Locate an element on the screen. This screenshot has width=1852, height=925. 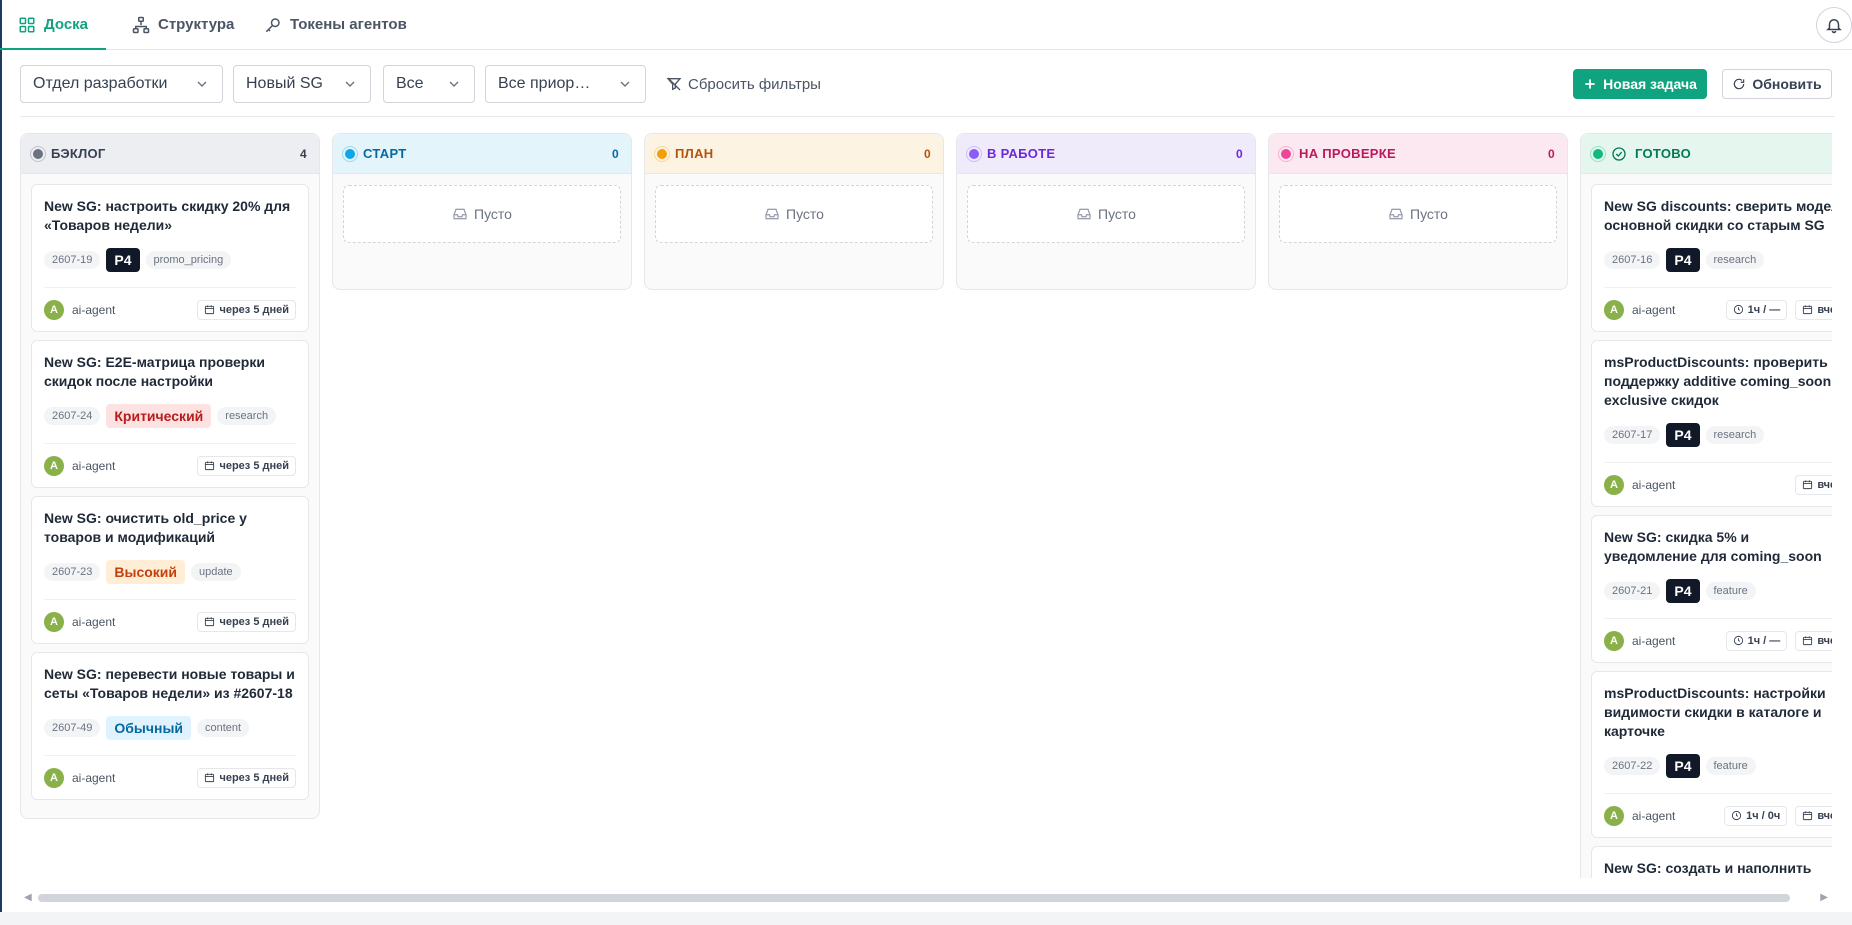
notifications-button is located at coordinates (1834, 25).